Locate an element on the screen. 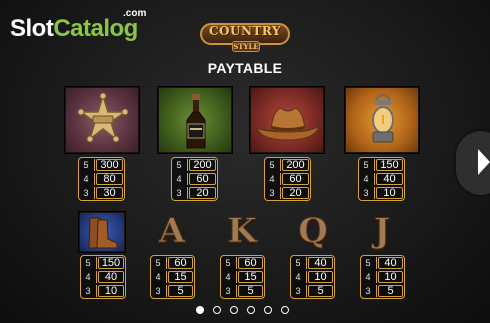 This screenshot has width=490, height=323. symbol-tile-lantern is located at coordinates (382, 120).